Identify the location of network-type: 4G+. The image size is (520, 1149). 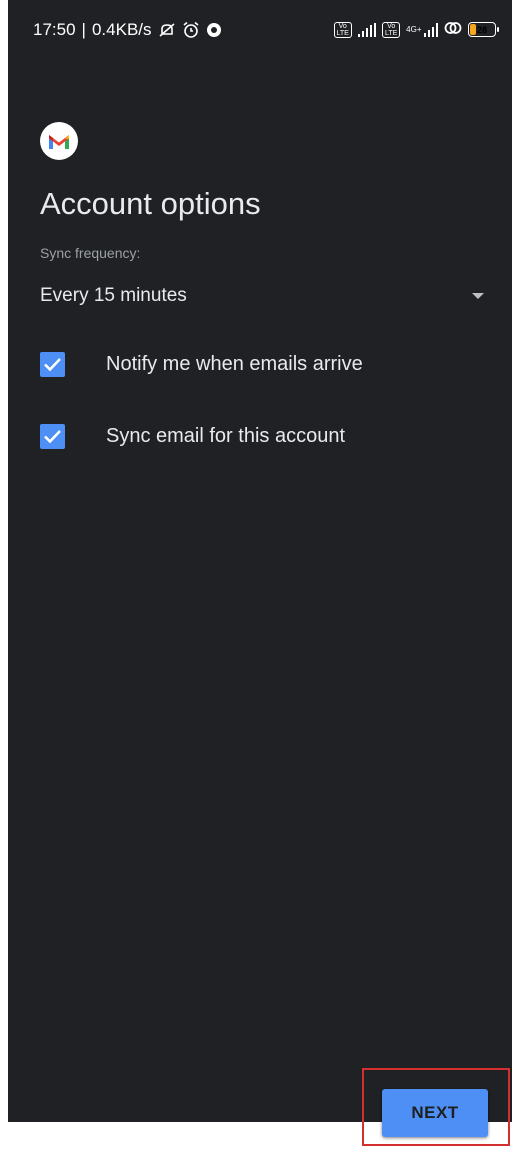
(414, 29).